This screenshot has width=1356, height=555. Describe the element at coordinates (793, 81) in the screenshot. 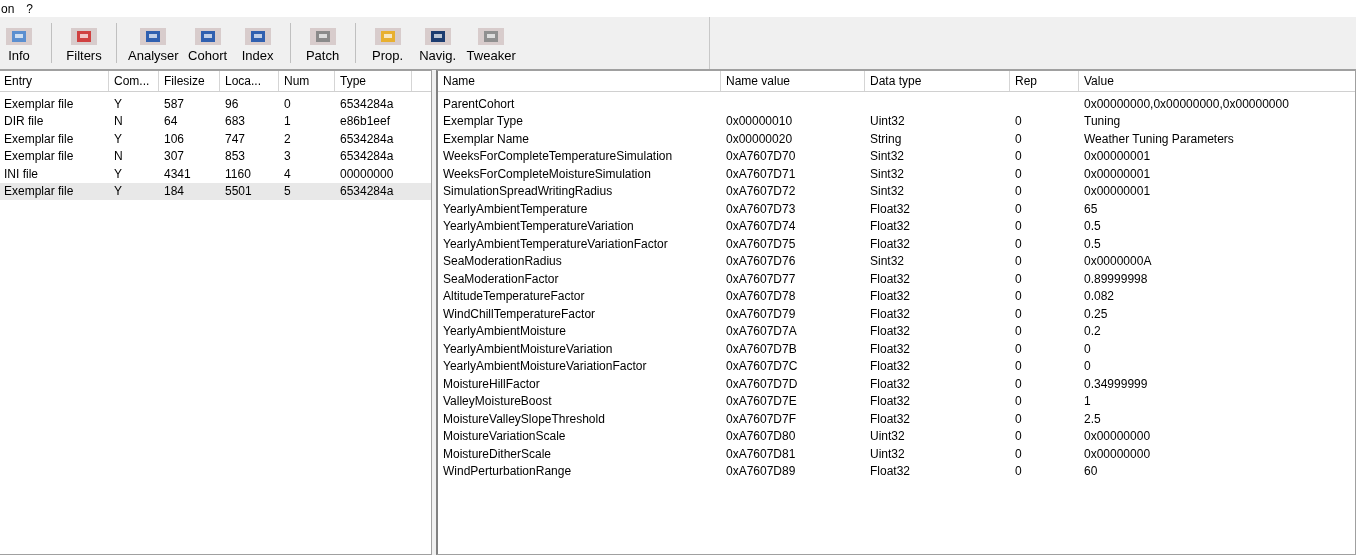

I see `column-header: Name value` at that location.